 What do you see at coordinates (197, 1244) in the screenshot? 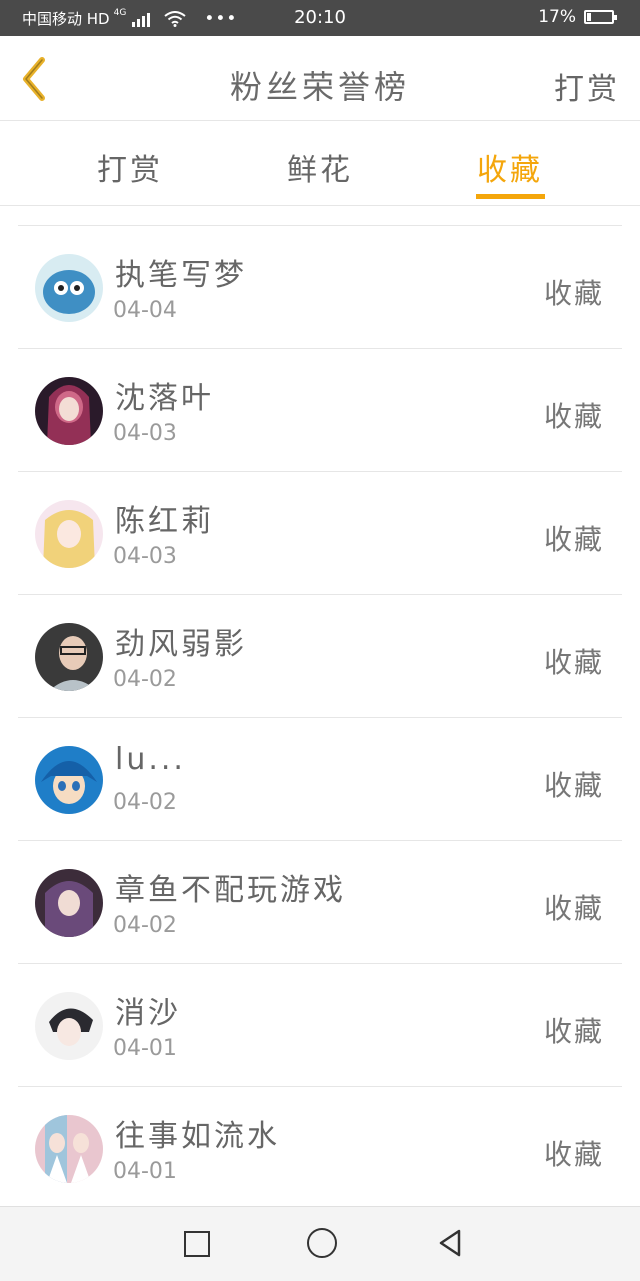
I see `recents-square-icon` at bounding box center [197, 1244].